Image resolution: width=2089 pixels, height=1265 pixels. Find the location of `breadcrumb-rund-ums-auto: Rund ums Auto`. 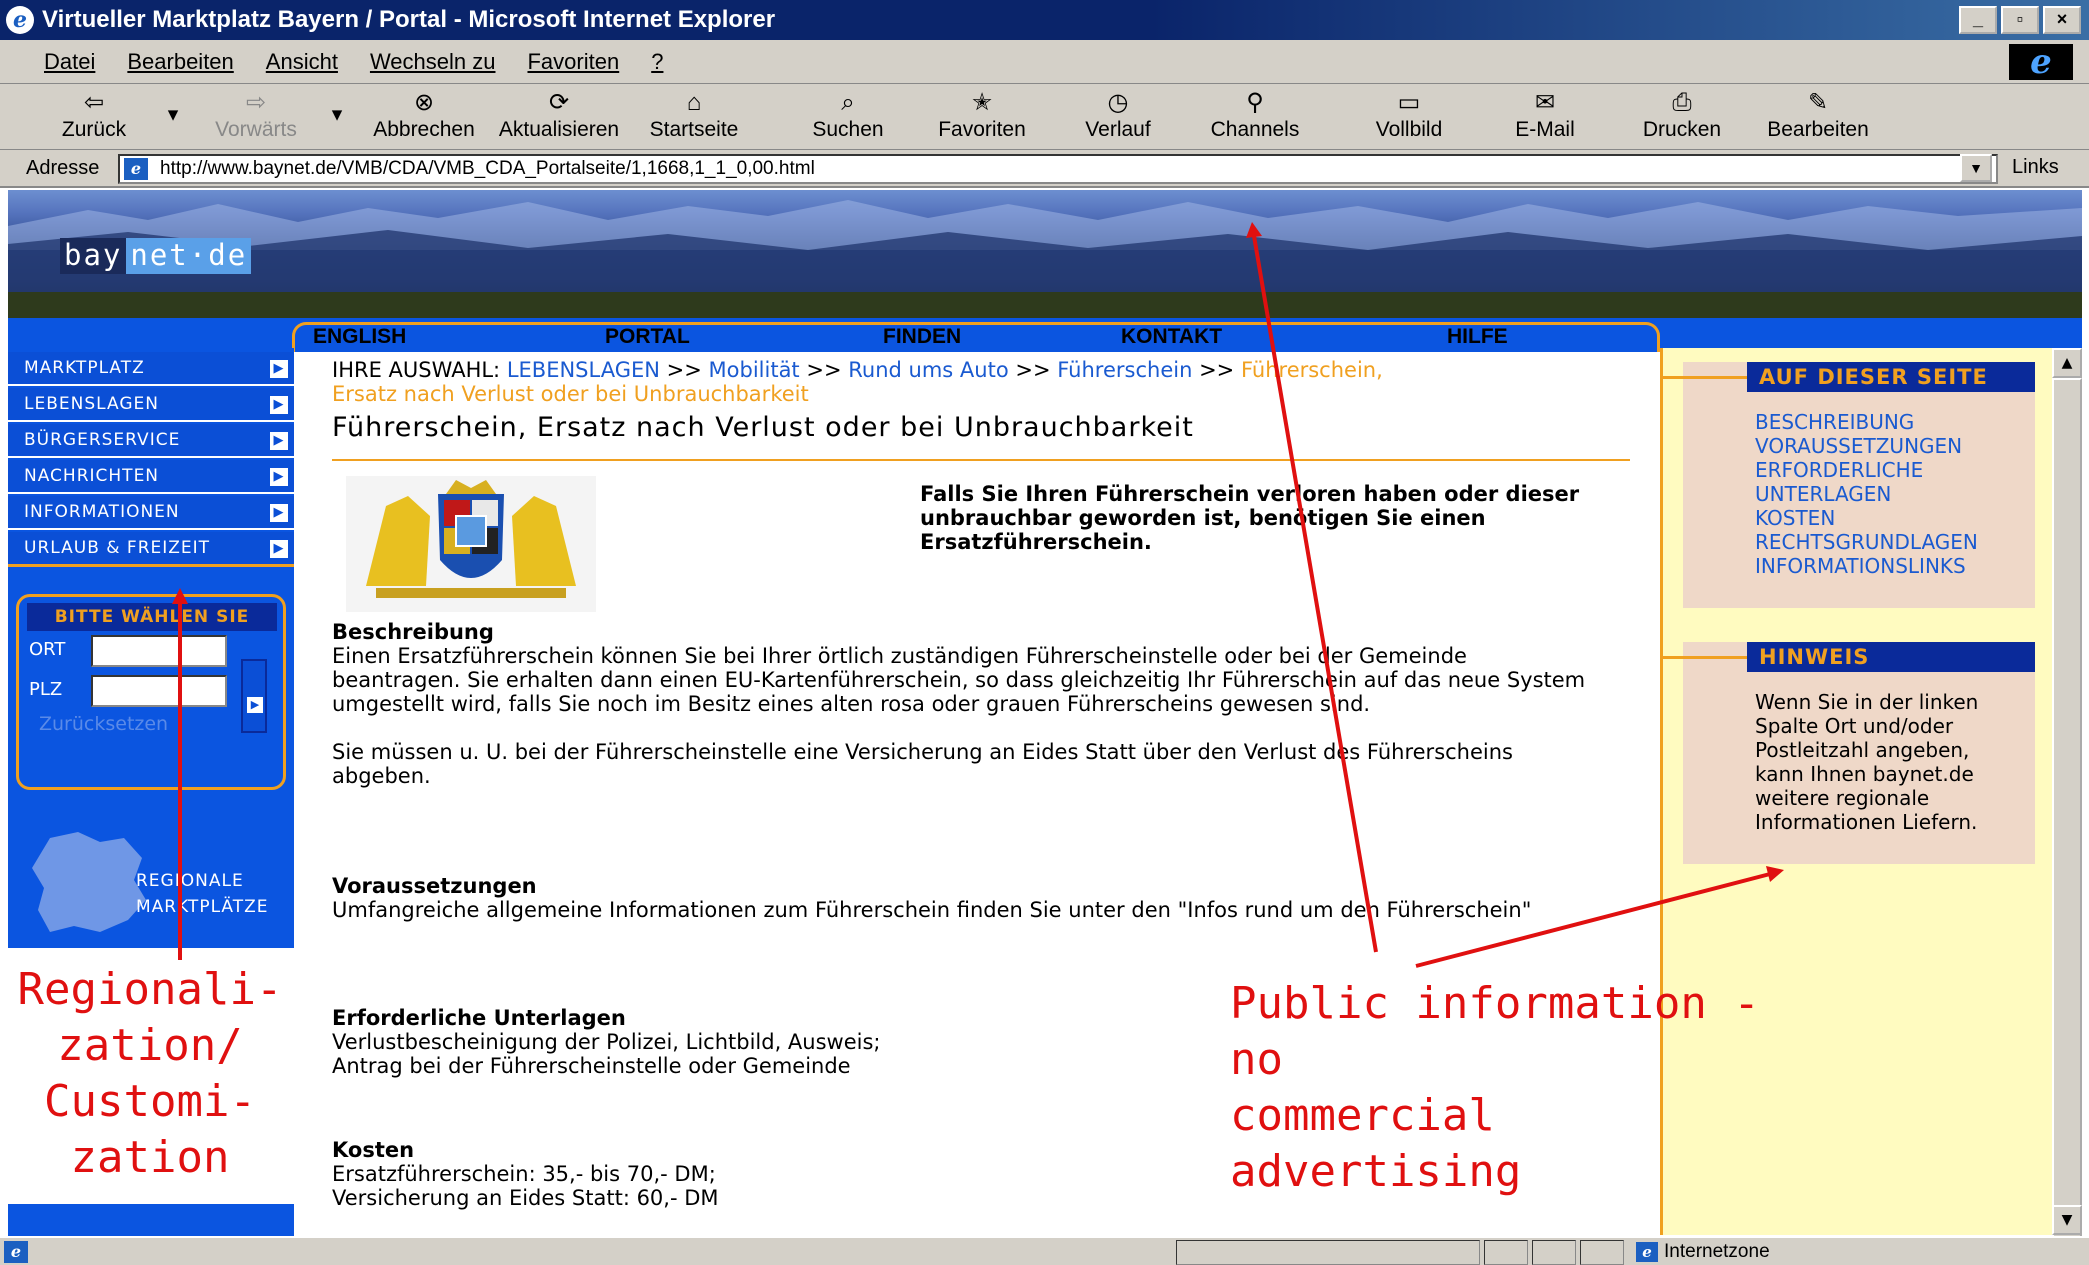

breadcrumb-rund-ums-auto: Rund ums Auto is located at coordinates (928, 370).